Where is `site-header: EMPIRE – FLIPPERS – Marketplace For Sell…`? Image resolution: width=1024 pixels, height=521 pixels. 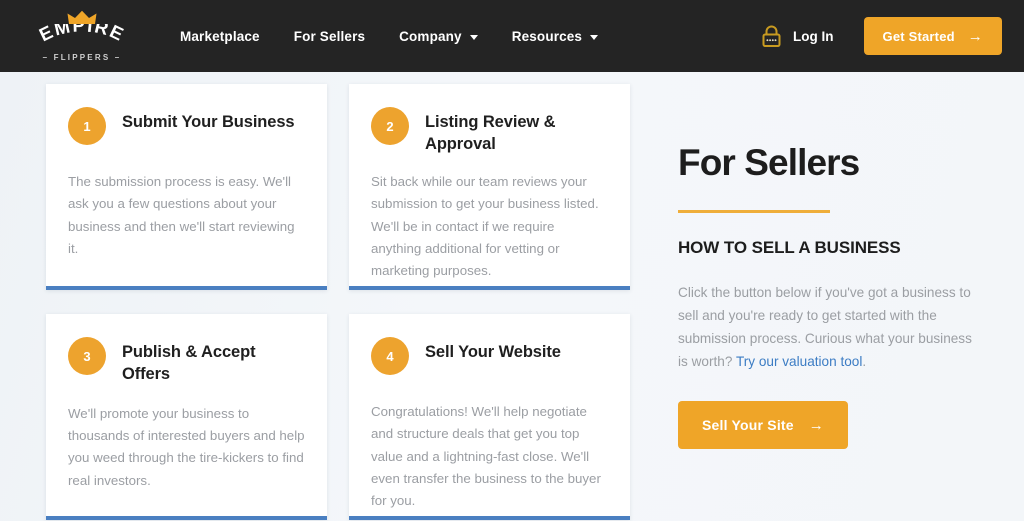 site-header: EMPIRE – FLIPPERS – Marketplace For Sell… is located at coordinates (512, 36).